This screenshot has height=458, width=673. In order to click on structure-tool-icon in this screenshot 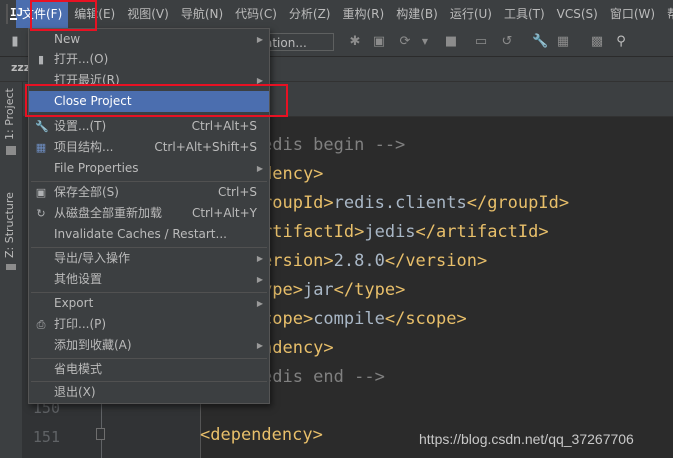, I will do `click(11, 267)`.